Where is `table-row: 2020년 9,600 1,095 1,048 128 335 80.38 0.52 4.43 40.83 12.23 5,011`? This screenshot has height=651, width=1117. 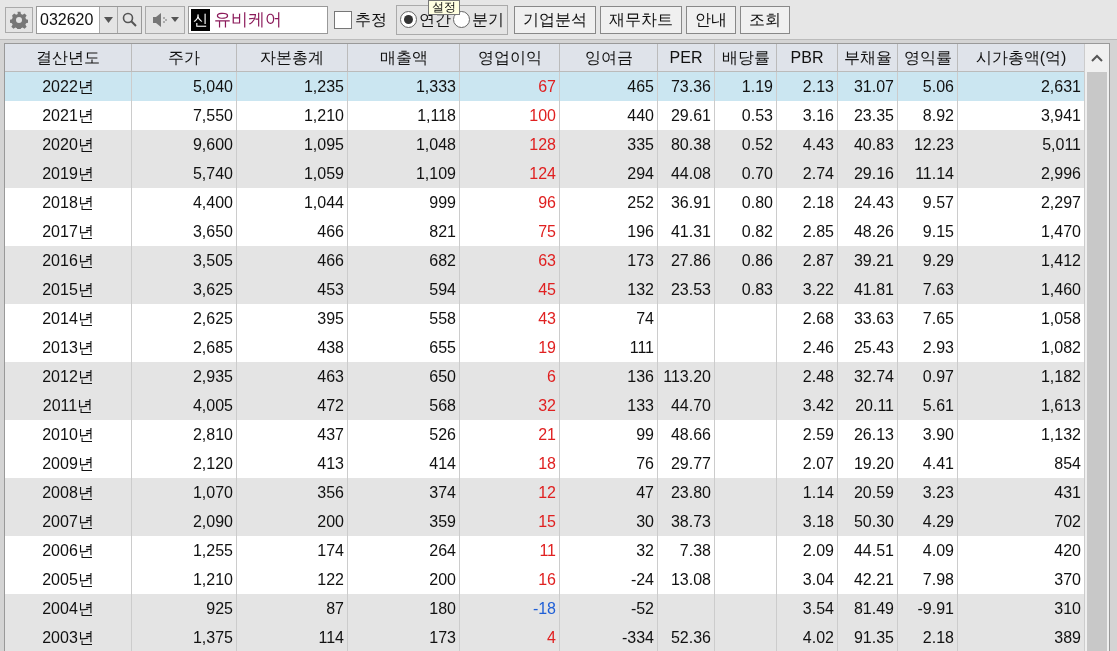
table-row: 2020년 9,600 1,095 1,048 128 335 80.38 0.52 4.43 40.83 12.23 5,011 is located at coordinates (544, 144).